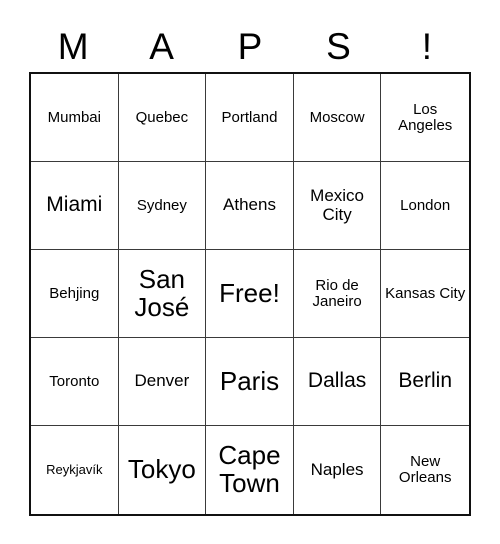 The width and height of the screenshot is (500, 544). I want to click on bingo-cell: San José, so click(162, 294).